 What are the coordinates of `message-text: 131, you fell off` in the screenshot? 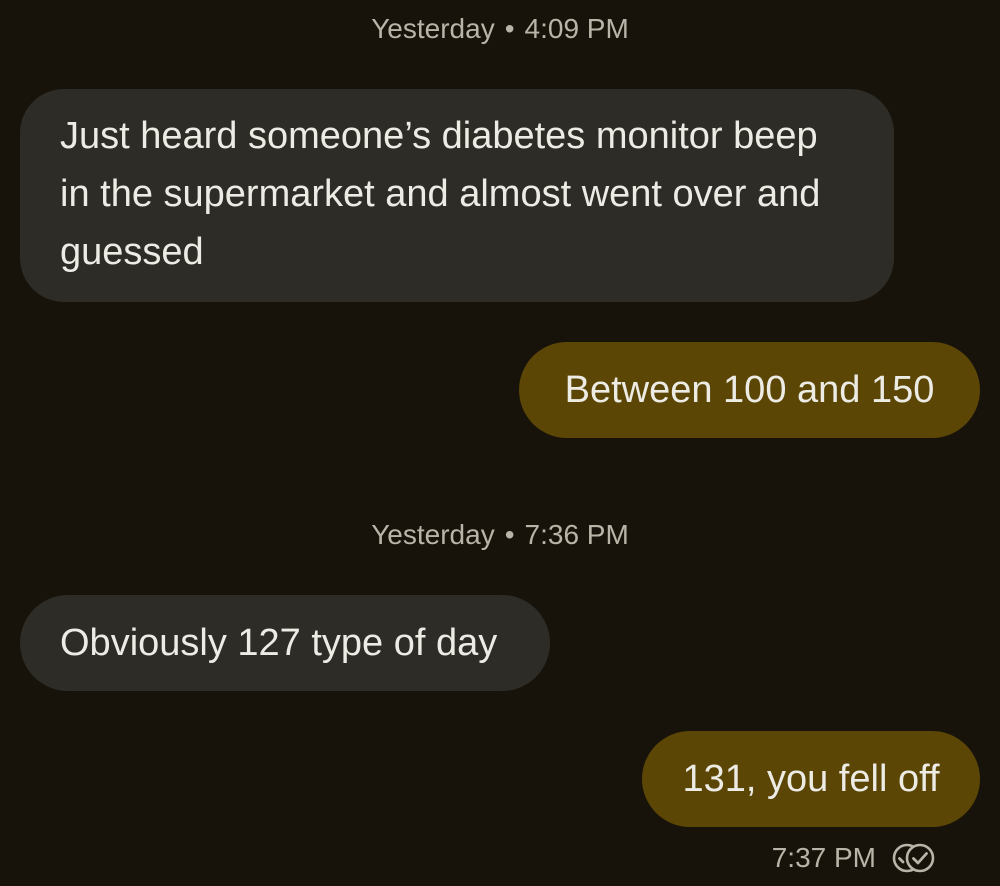 It's located at (811, 779).